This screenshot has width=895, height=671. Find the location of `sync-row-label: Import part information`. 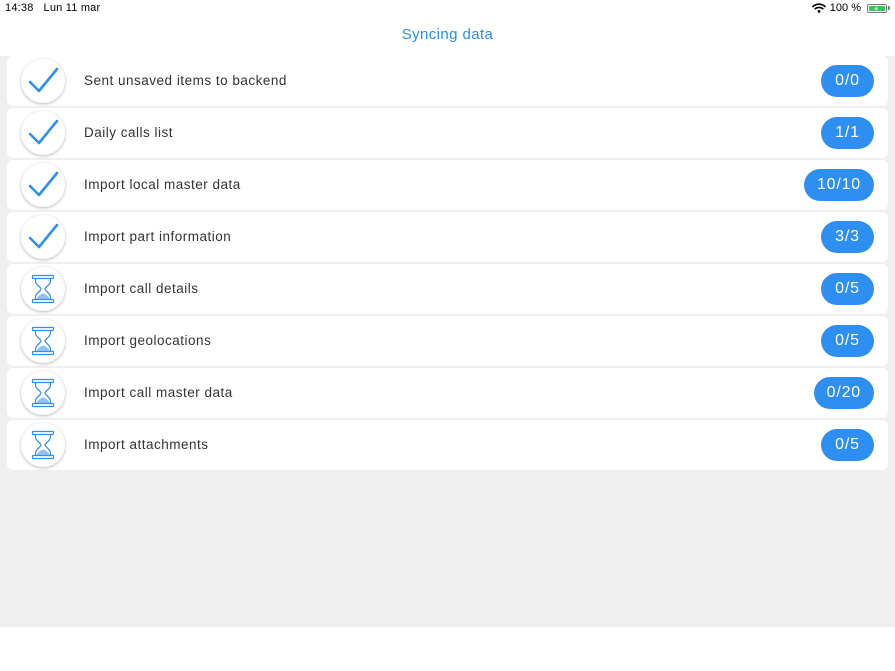

sync-row-label: Import part information is located at coordinates (158, 236).